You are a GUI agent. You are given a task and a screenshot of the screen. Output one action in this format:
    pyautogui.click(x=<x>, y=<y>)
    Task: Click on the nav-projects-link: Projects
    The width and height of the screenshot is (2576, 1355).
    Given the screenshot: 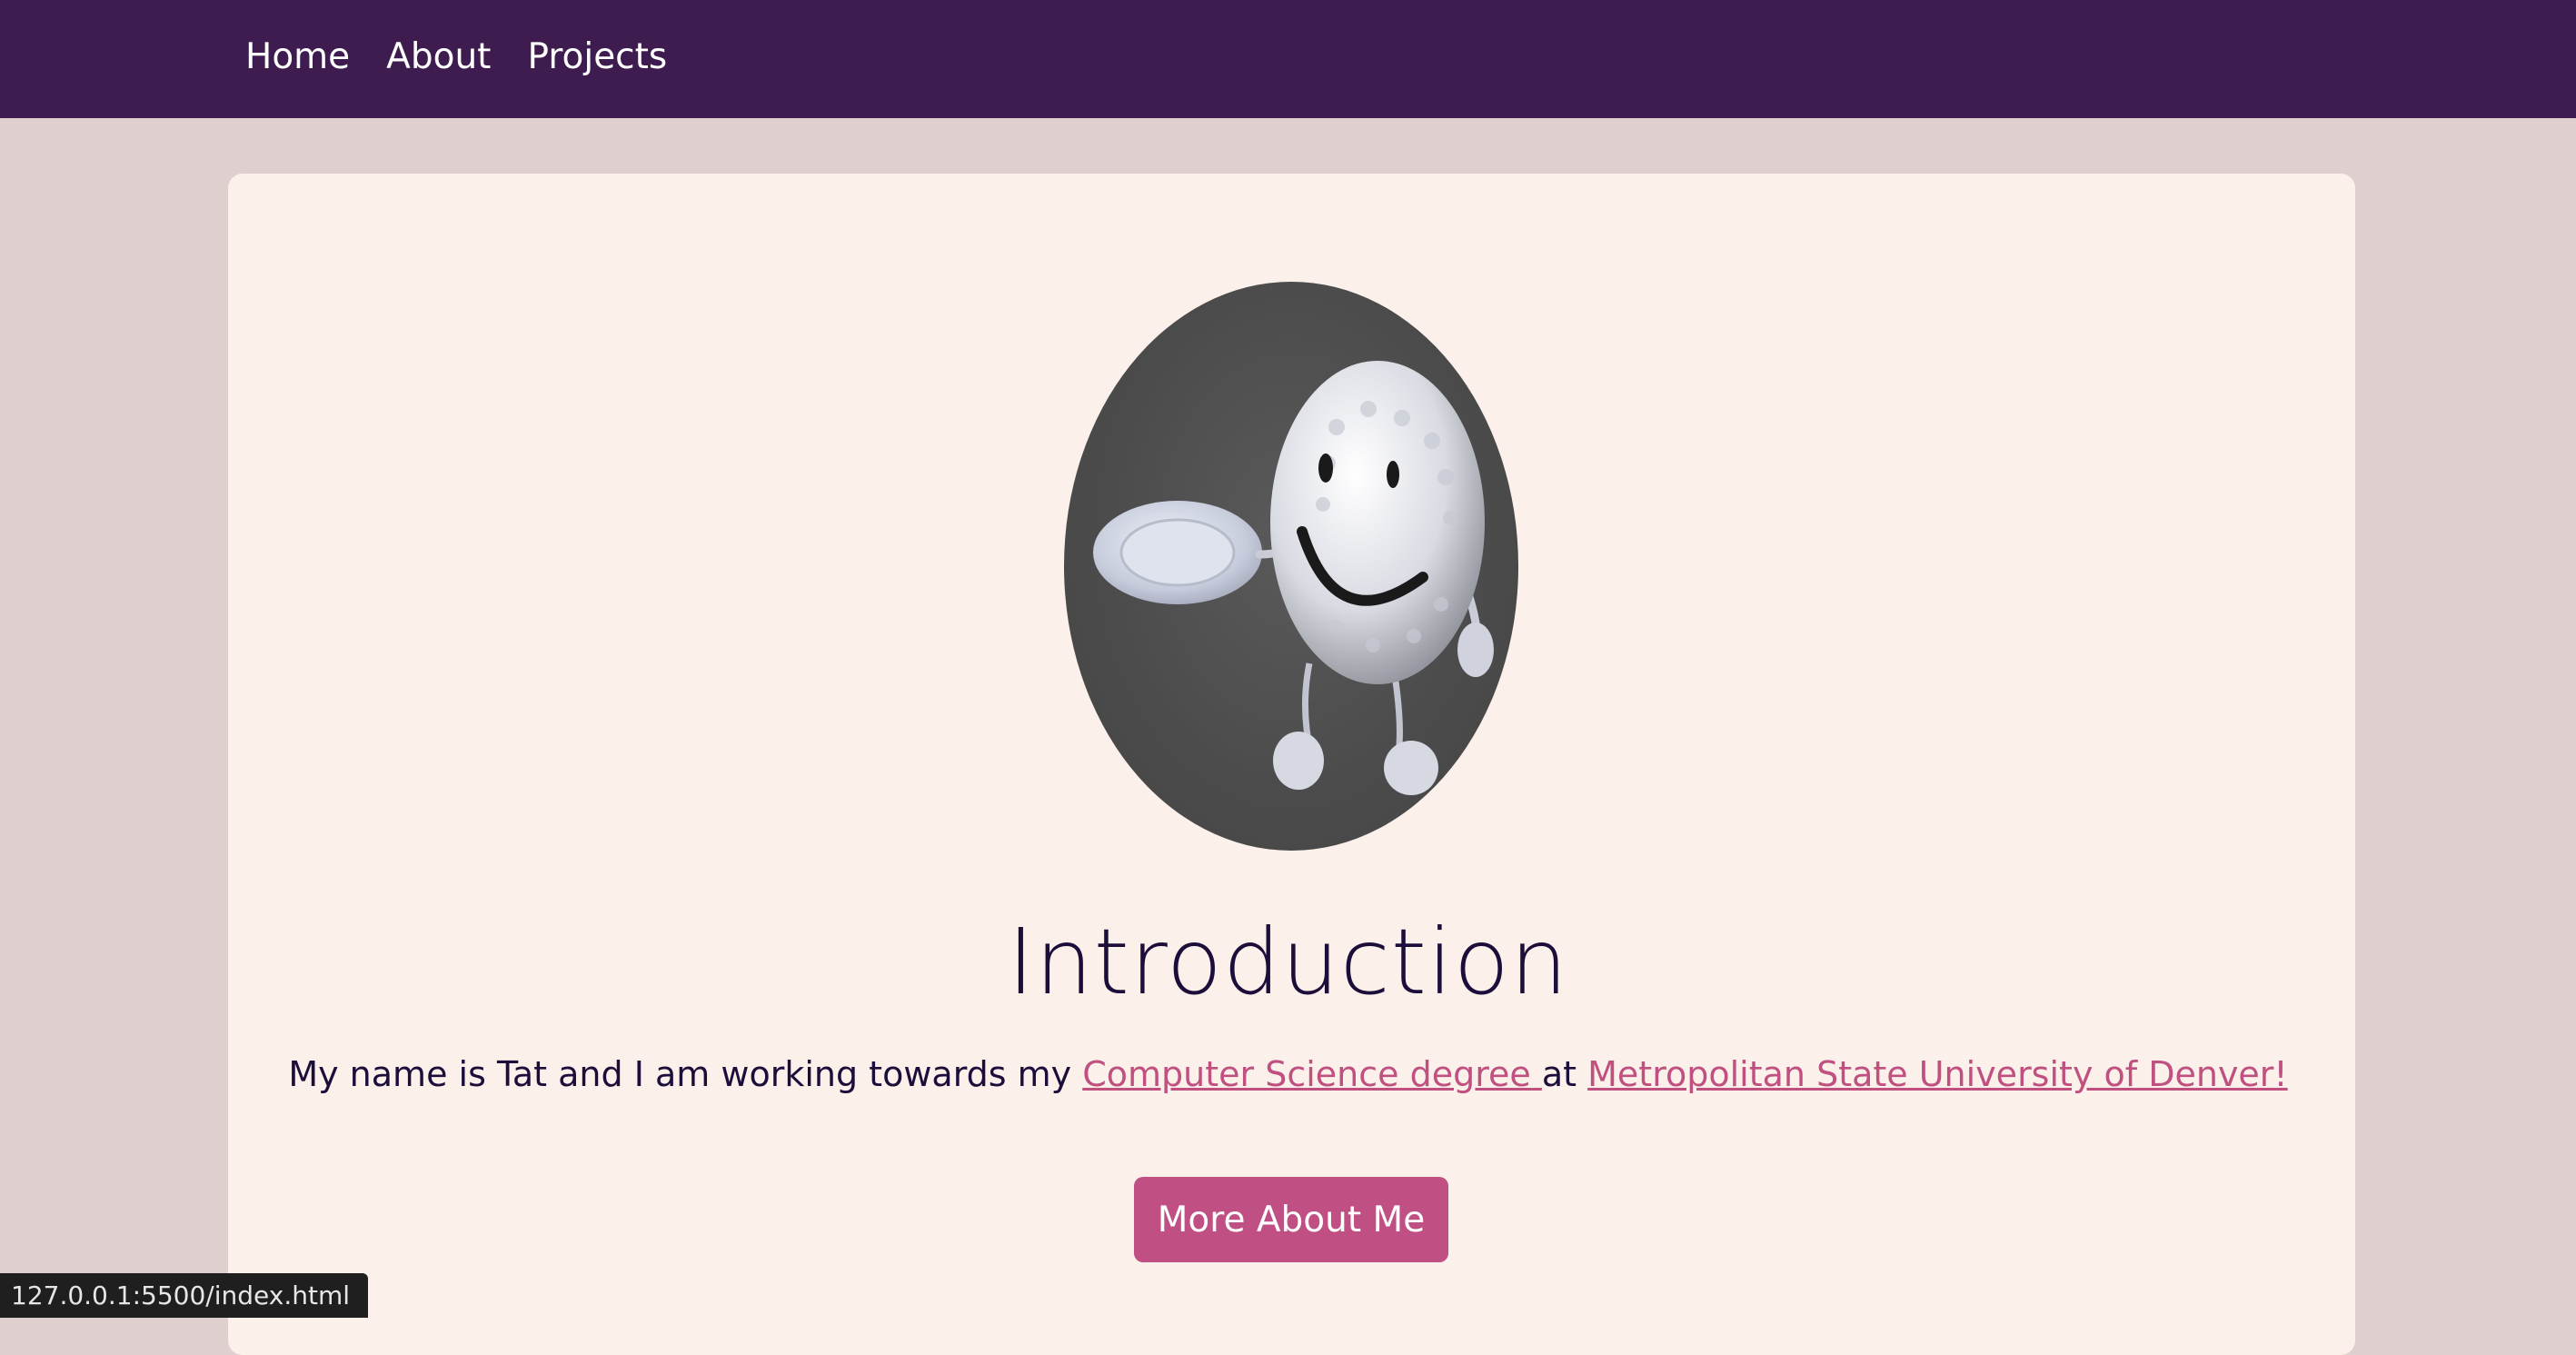 What is the action you would take?
    pyautogui.click(x=597, y=56)
    